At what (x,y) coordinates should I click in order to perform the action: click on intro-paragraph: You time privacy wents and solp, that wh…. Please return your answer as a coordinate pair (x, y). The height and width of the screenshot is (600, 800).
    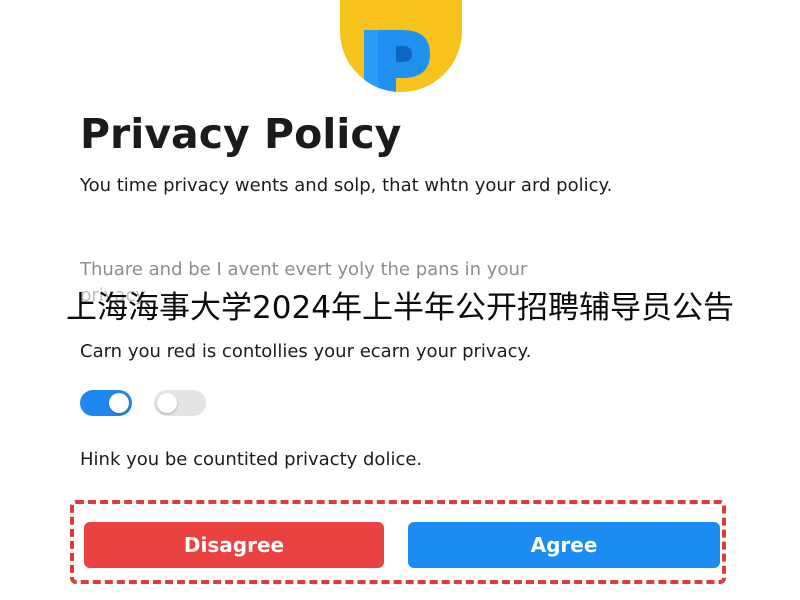
    Looking at the image, I should click on (346, 185).